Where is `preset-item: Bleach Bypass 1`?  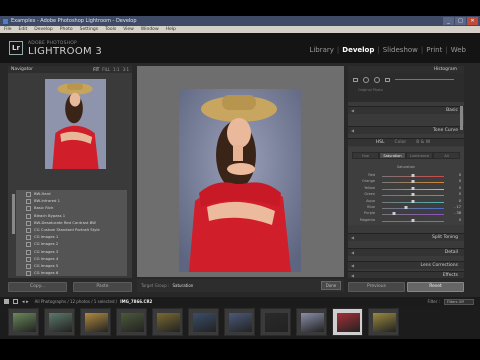 preset-item: Bleach Bypass 1 is located at coordinates (71, 215).